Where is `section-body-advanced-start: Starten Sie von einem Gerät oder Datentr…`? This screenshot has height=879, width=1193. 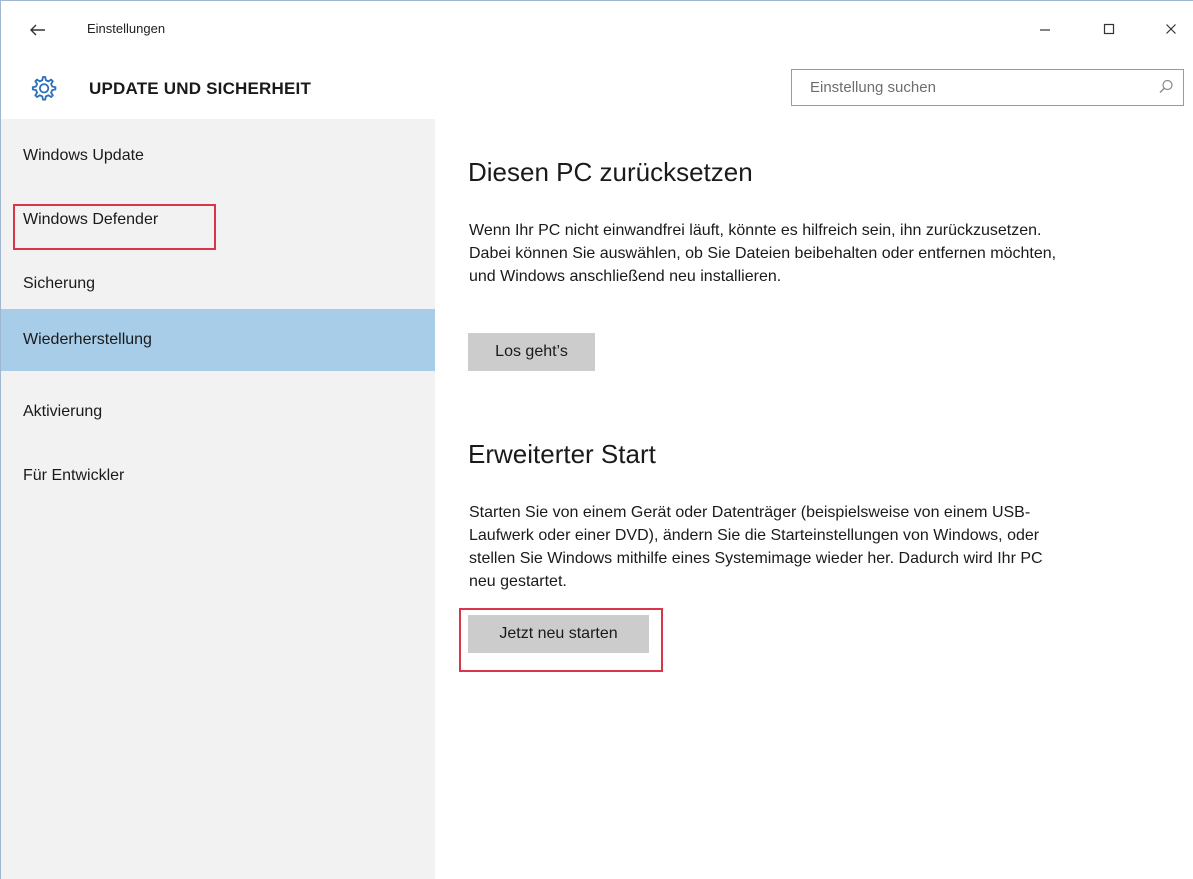 section-body-advanced-start: Starten Sie von einem Gerät oder Datentr… is located at coordinates (756, 547).